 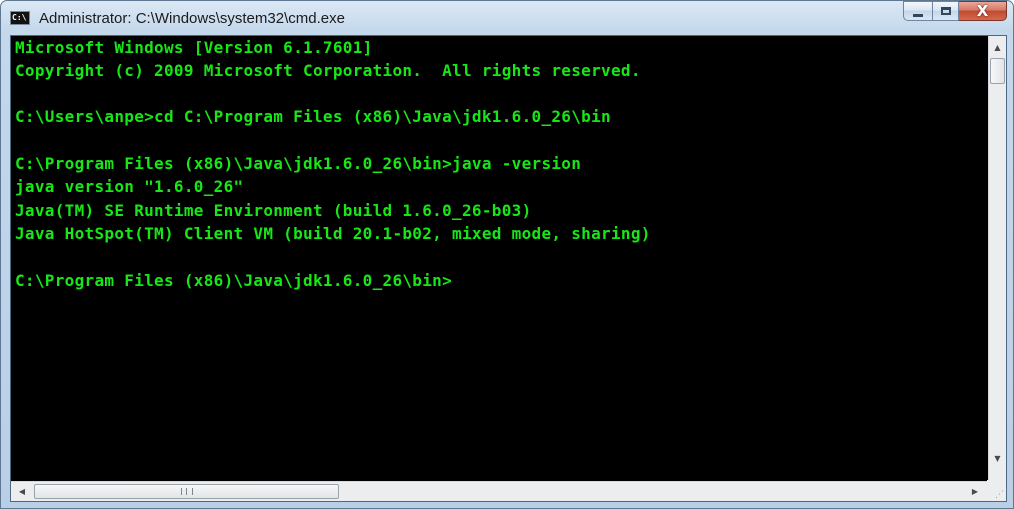 I want to click on close-icon: X, so click(x=982, y=11).